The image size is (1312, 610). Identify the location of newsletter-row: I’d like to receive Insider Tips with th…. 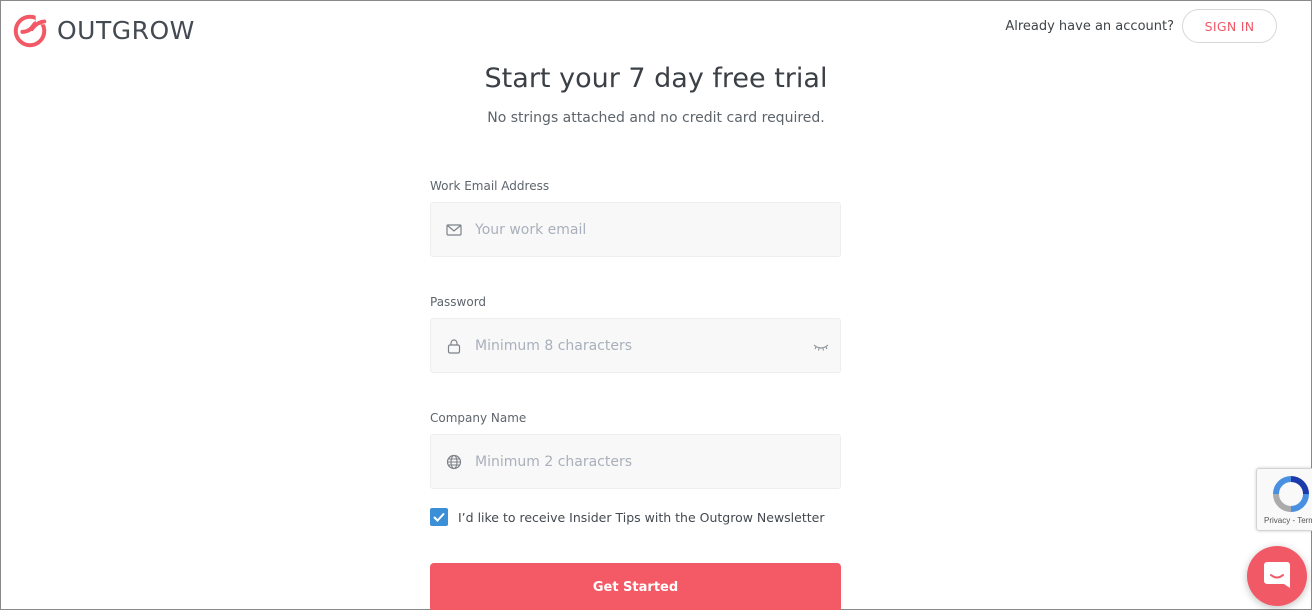
(635, 517).